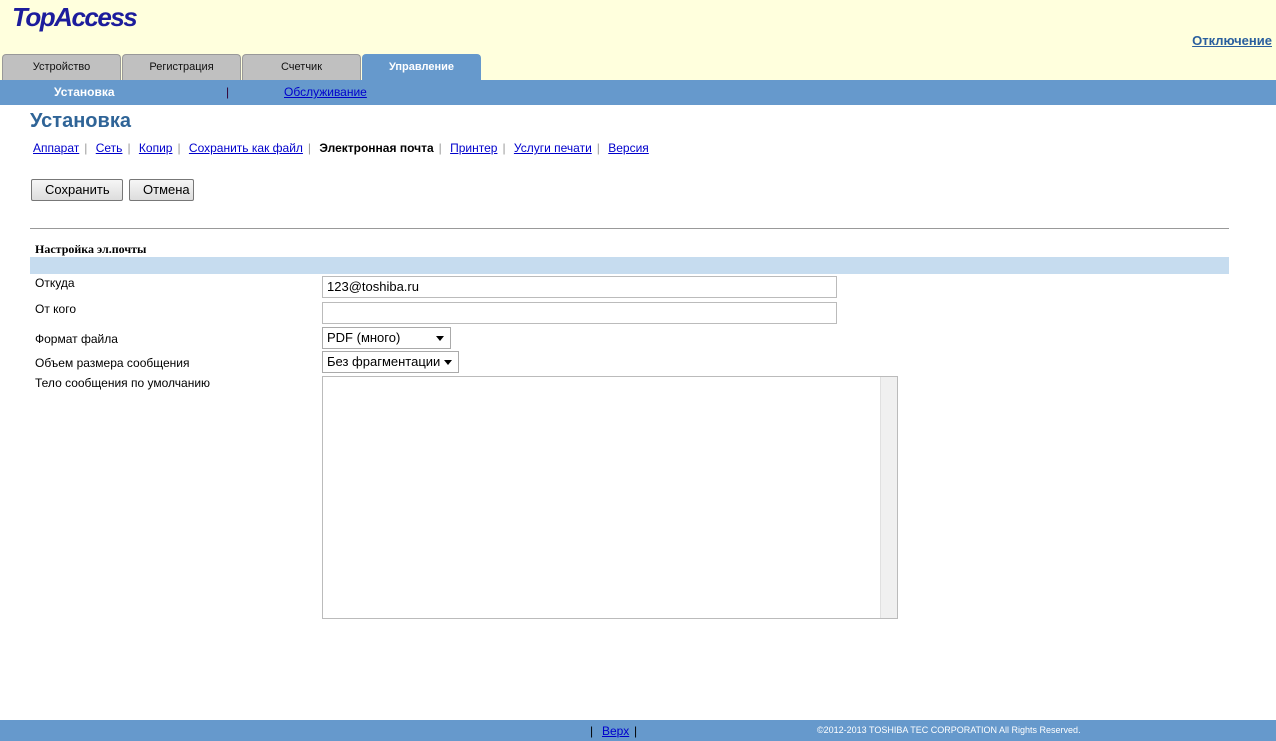 This screenshot has width=1276, height=741. Describe the element at coordinates (55, 283) in the screenshot. I see `from-label: Откуда` at that location.